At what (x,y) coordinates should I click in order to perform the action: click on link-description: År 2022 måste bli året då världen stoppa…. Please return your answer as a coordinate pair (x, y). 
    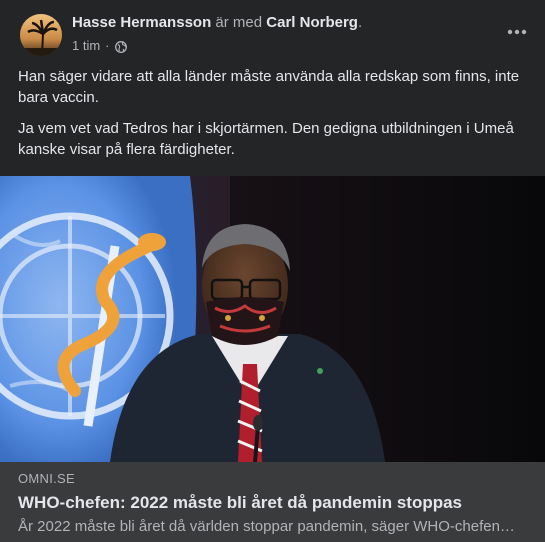
    Looking at the image, I should click on (268, 526).